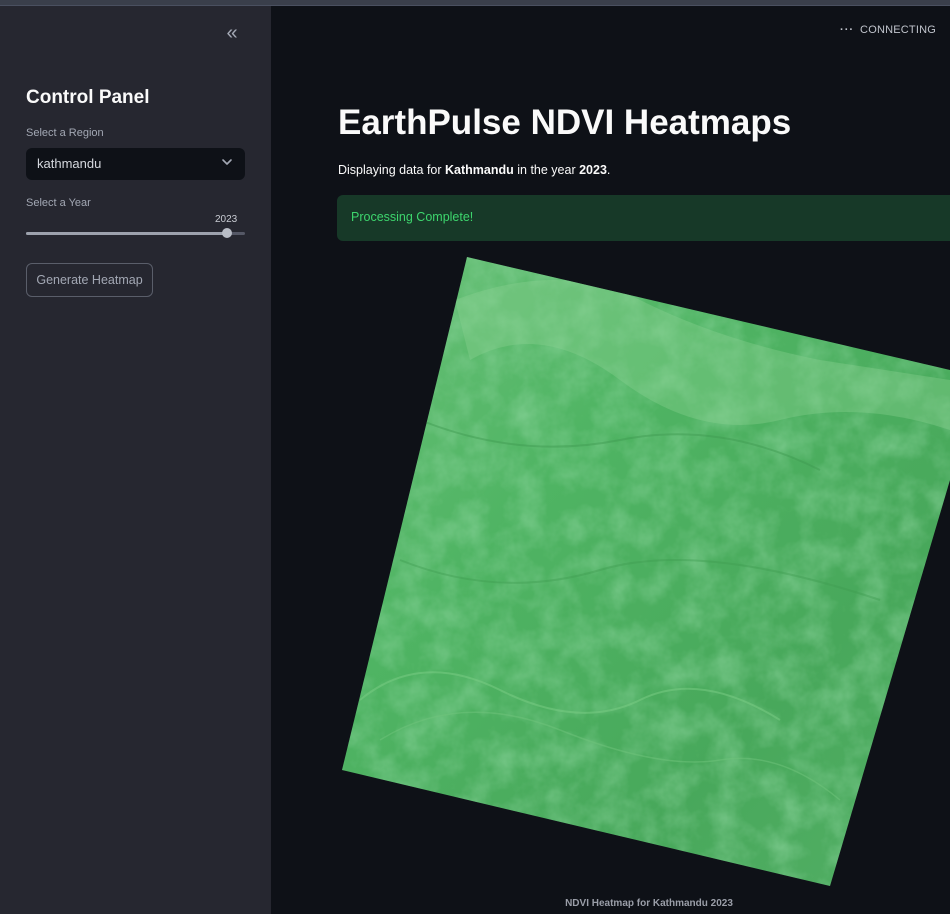 The image size is (950, 914). I want to click on collapse-sidebar-icon: «, so click(232, 33).